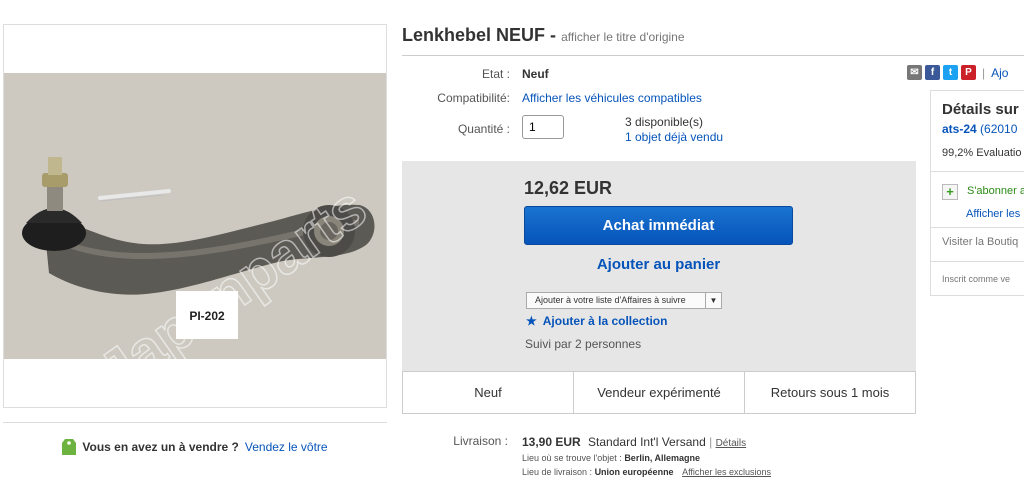  I want to click on location-value: Berlin, Allemagne, so click(662, 458).